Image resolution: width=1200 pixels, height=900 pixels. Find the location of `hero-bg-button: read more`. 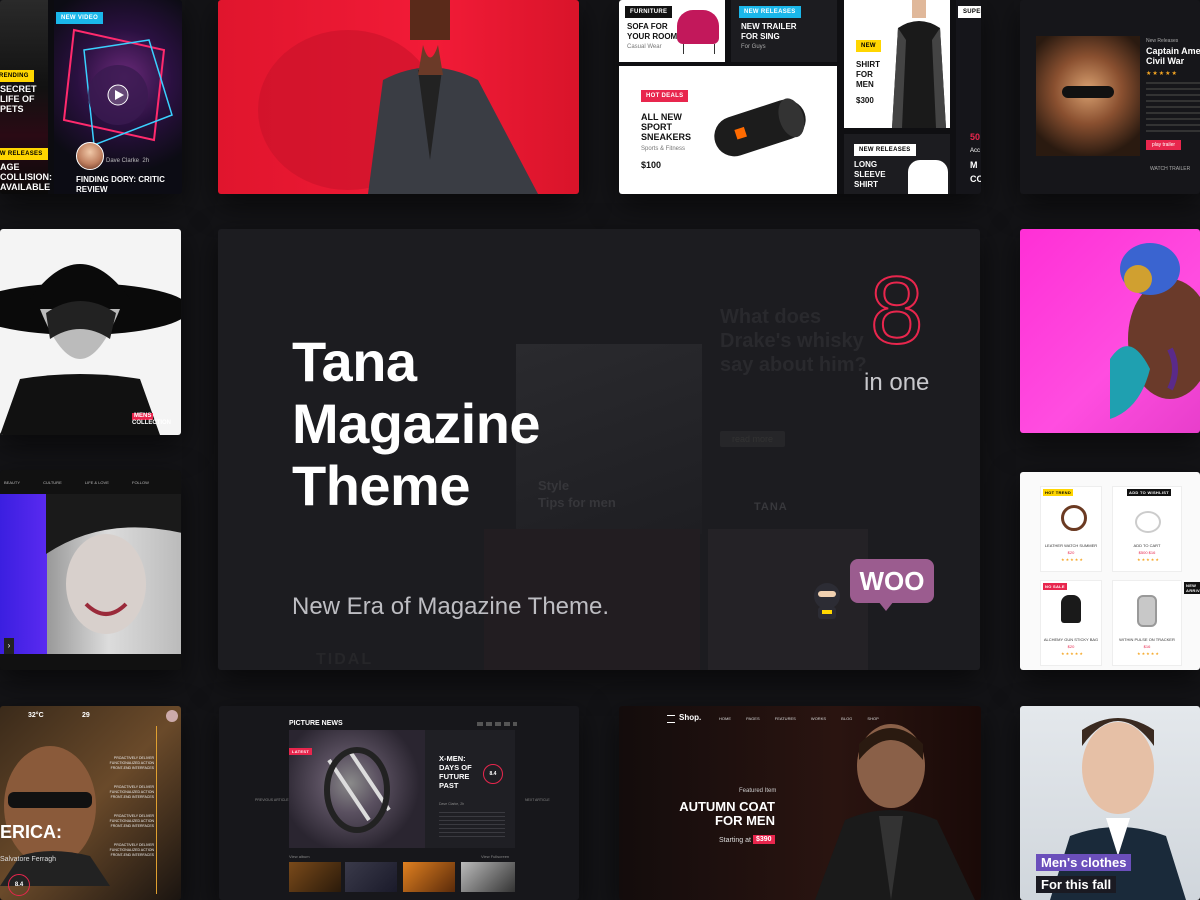

hero-bg-button: read more is located at coordinates (753, 439).